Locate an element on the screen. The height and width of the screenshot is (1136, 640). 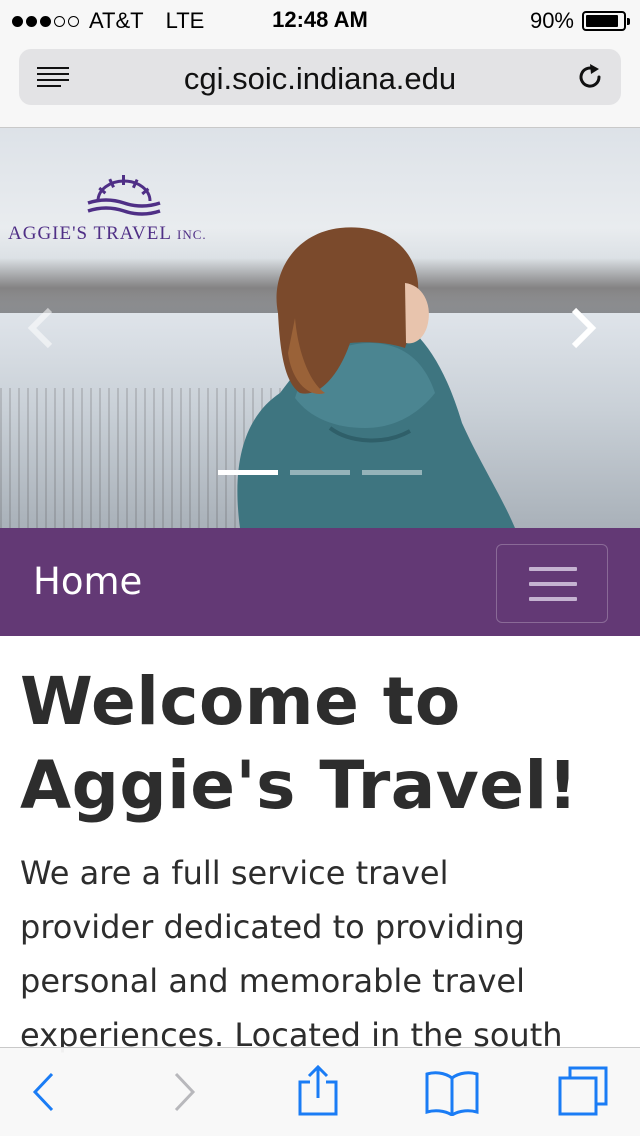
battery-icon is located at coordinates (606, 21).